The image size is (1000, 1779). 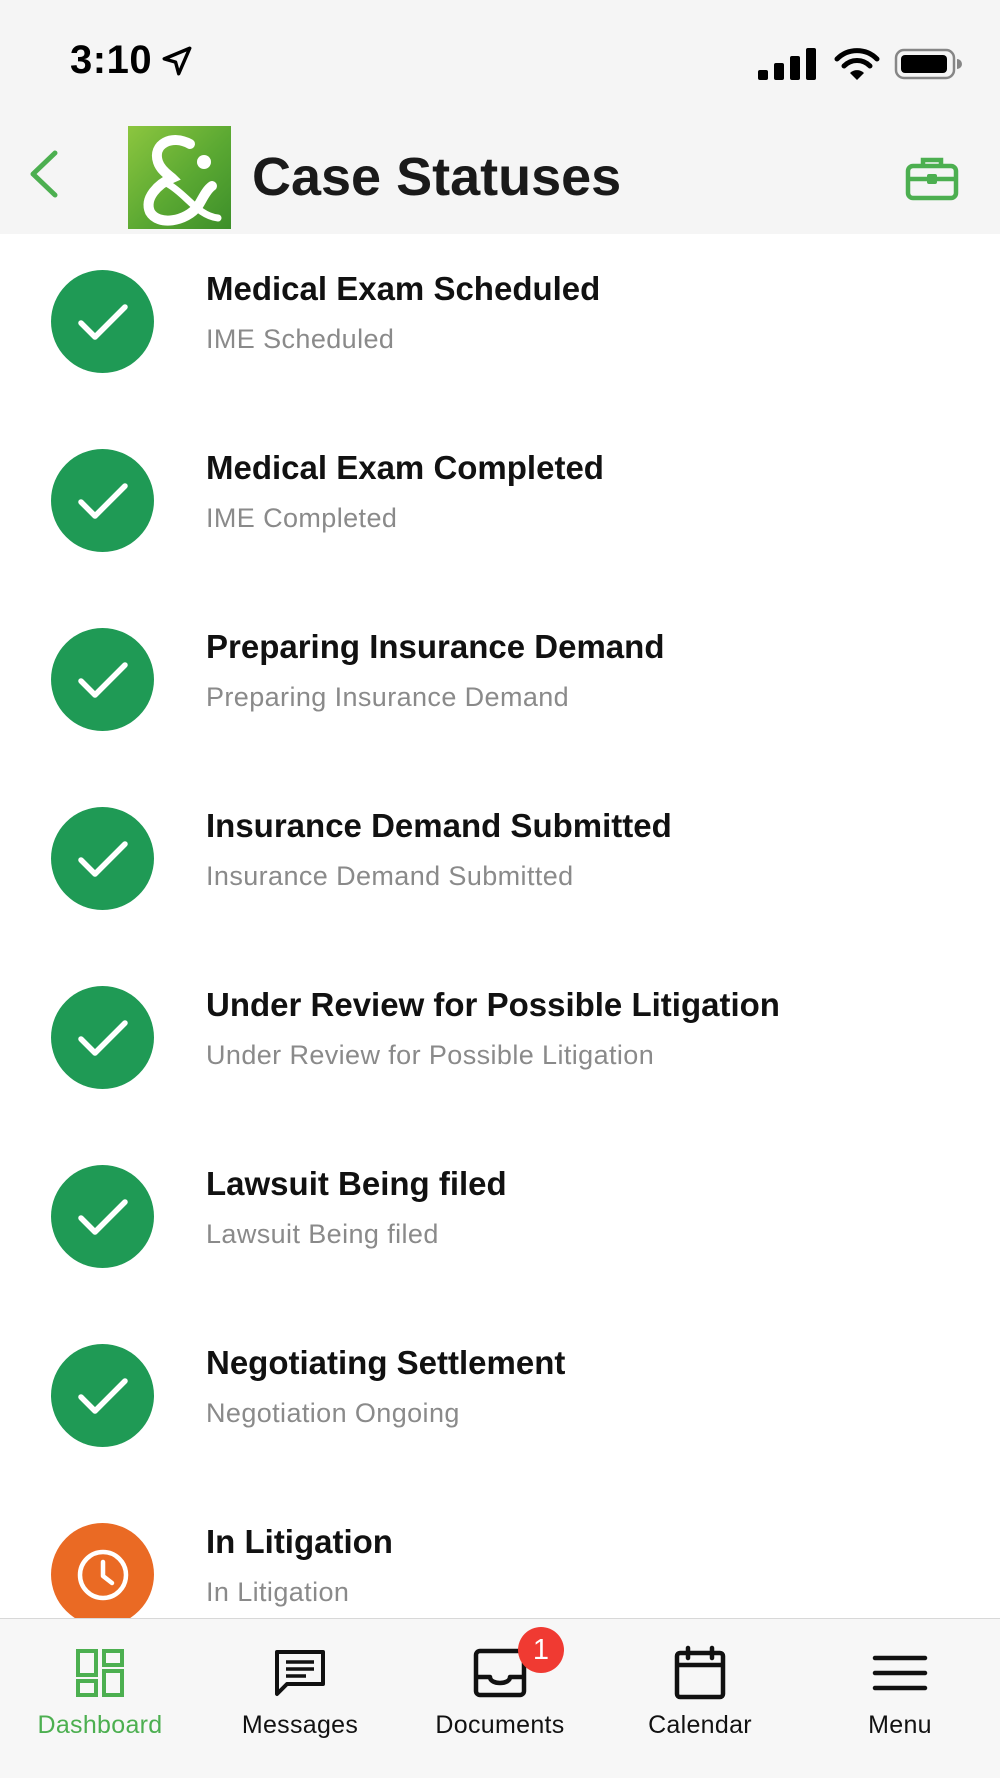 What do you see at coordinates (102, 1574) in the screenshot?
I see `clock-icon` at bounding box center [102, 1574].